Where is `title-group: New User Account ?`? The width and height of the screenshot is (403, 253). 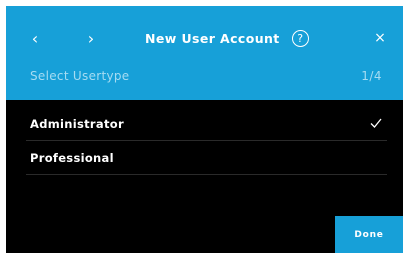
title-group: New User Account ? is located at coordinates (227, 38).